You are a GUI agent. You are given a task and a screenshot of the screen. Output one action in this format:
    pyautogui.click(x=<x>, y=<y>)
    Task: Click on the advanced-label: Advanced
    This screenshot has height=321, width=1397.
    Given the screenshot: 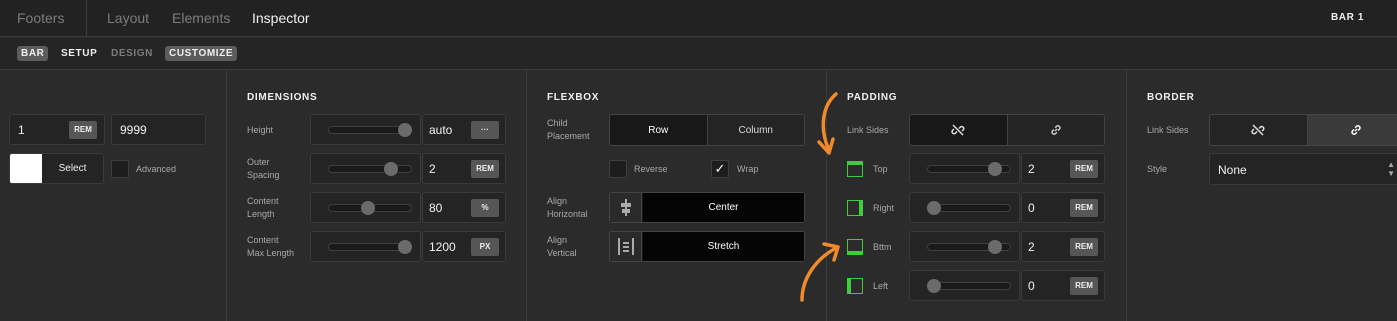 What is the action you would take?
    pyautogui.click(x=156, y=169)
    